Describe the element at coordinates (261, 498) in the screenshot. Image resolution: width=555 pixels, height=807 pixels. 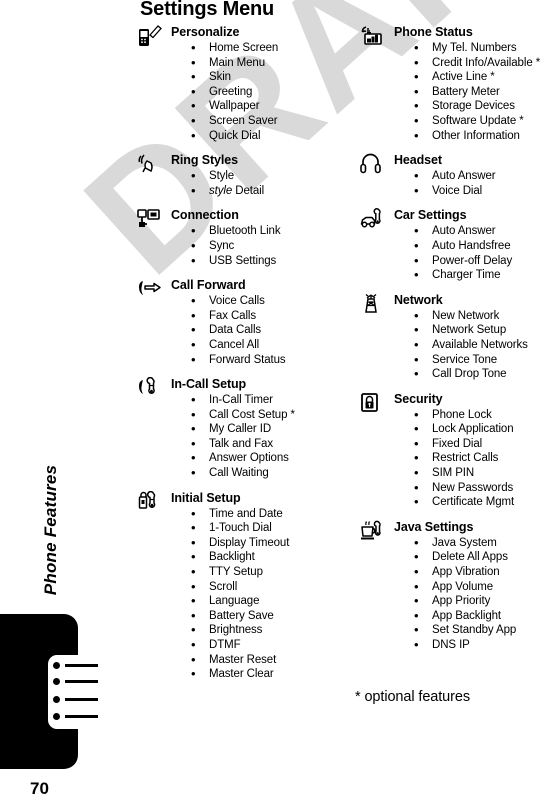
I see `menu-group-title: Initial Setup` at that location.